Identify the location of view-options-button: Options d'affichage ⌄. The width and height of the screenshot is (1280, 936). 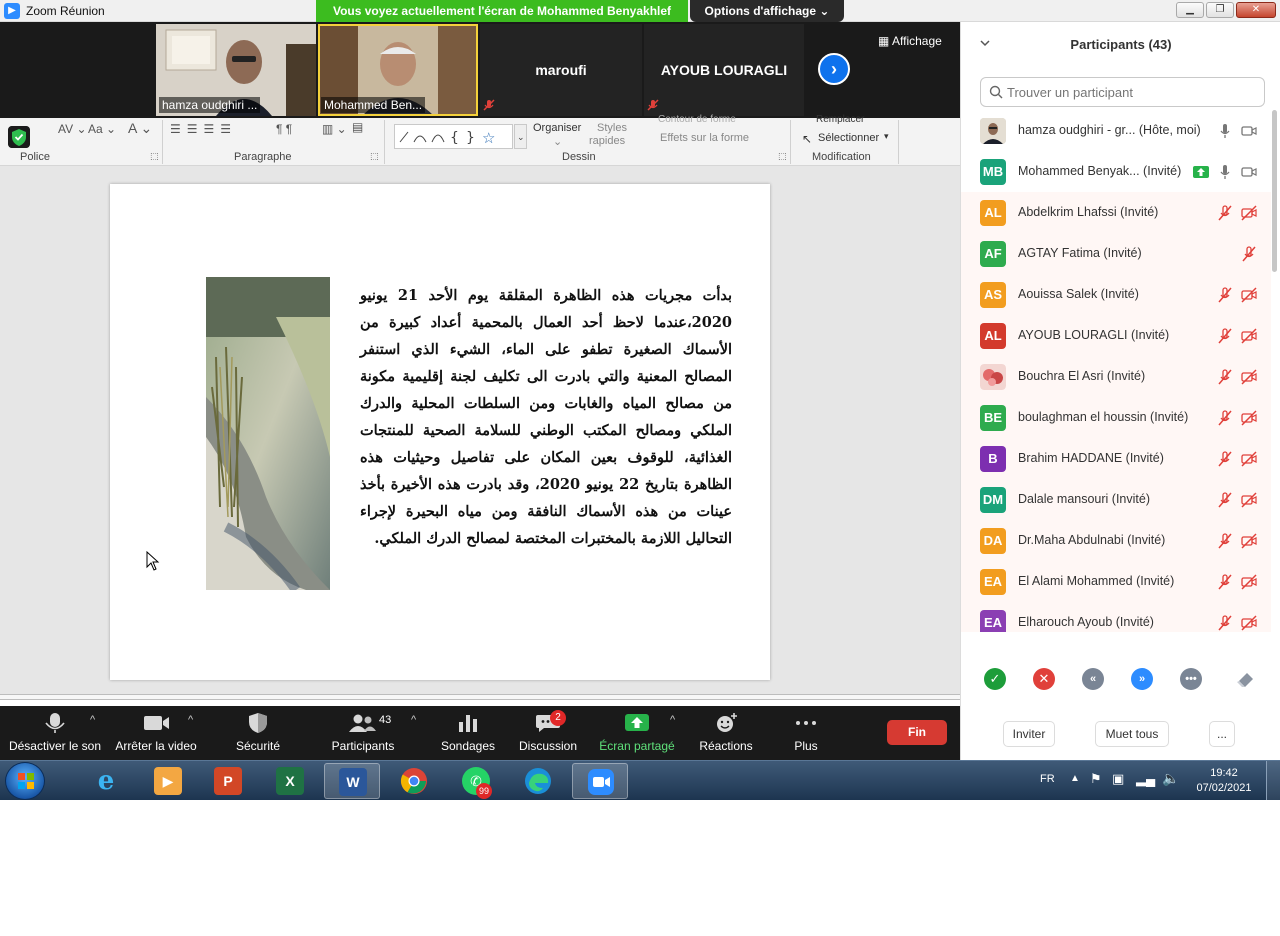
(767, 11).